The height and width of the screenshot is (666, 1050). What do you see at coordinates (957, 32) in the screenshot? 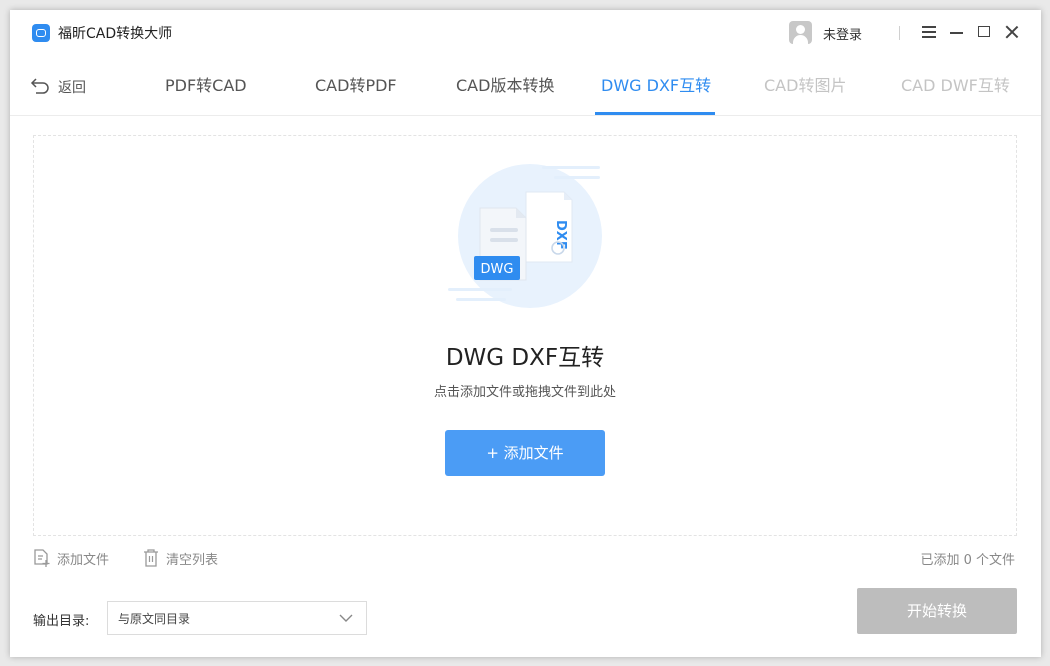
I see `minimize-icon` at bounding box center [957, 32].